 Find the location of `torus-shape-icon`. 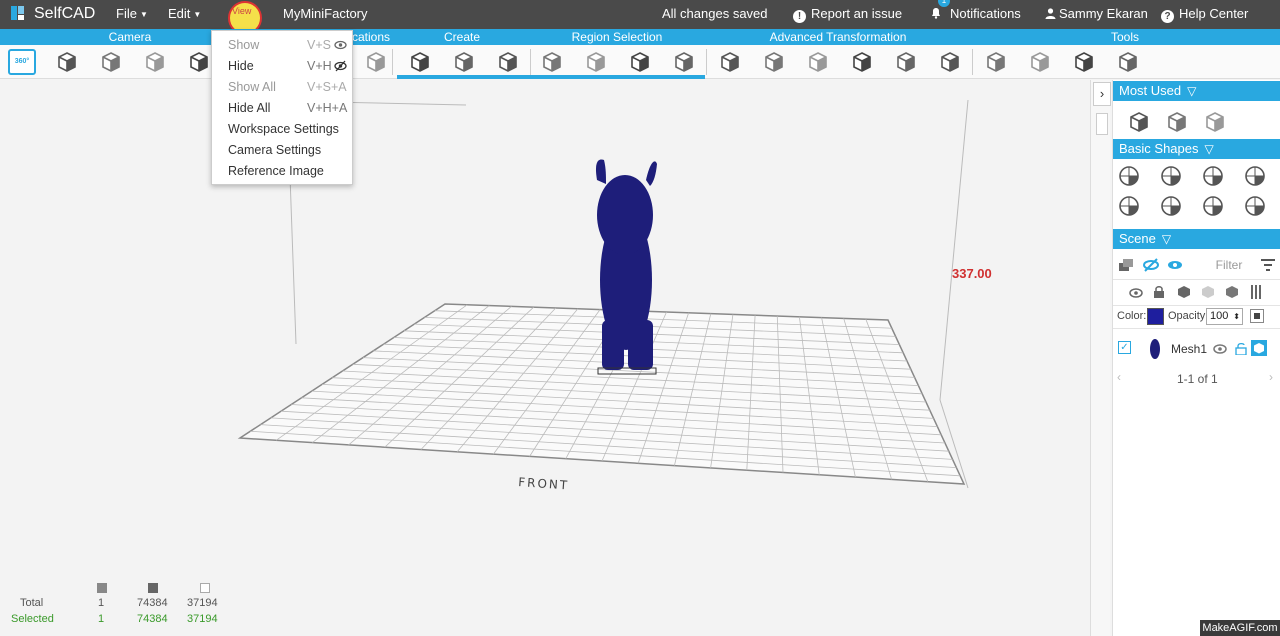

torus-shape-icon is located at coordinates (1171, 176).